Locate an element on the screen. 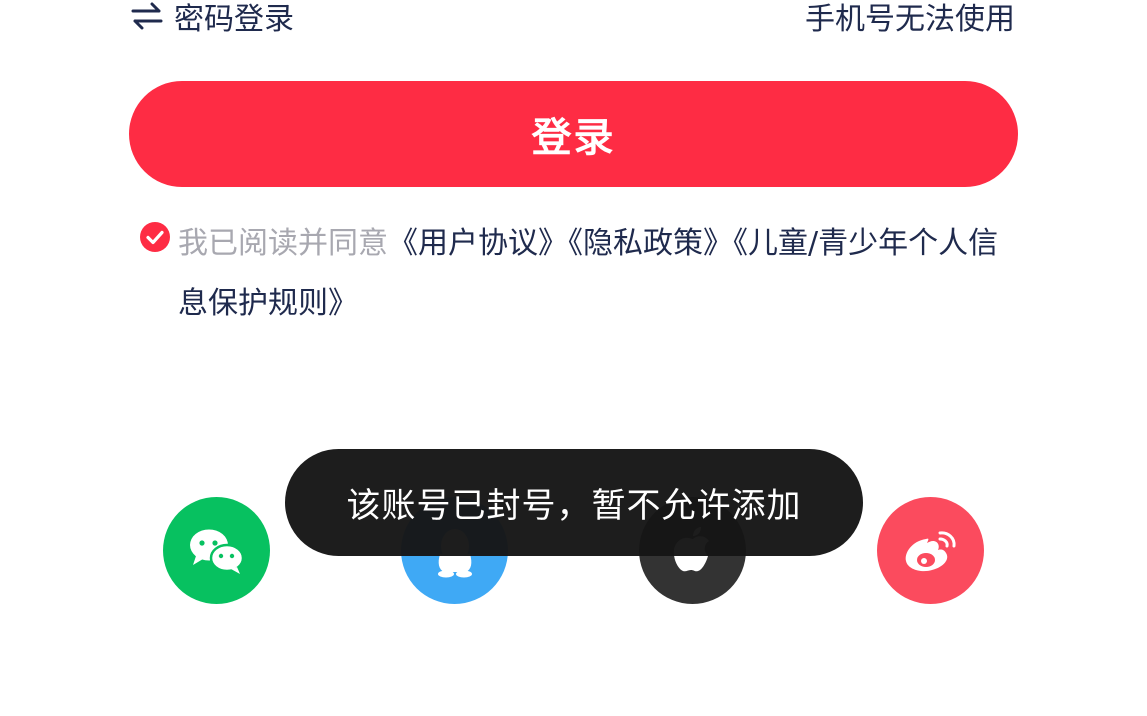  phone-unusable-link: 手机号无法使用 is located at coordinates (910, 19).